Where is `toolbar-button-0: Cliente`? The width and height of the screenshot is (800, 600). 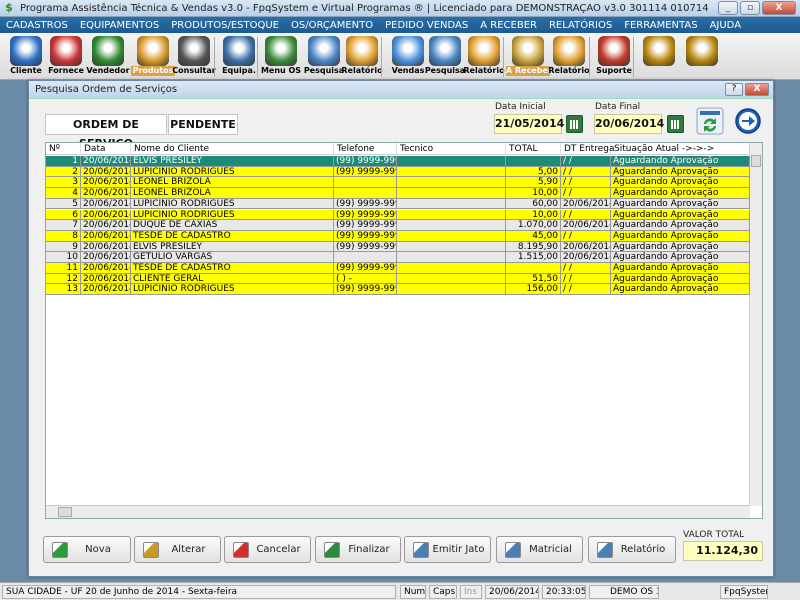
toolbar-button-0: Cliente is located at coordinates (26, 57).